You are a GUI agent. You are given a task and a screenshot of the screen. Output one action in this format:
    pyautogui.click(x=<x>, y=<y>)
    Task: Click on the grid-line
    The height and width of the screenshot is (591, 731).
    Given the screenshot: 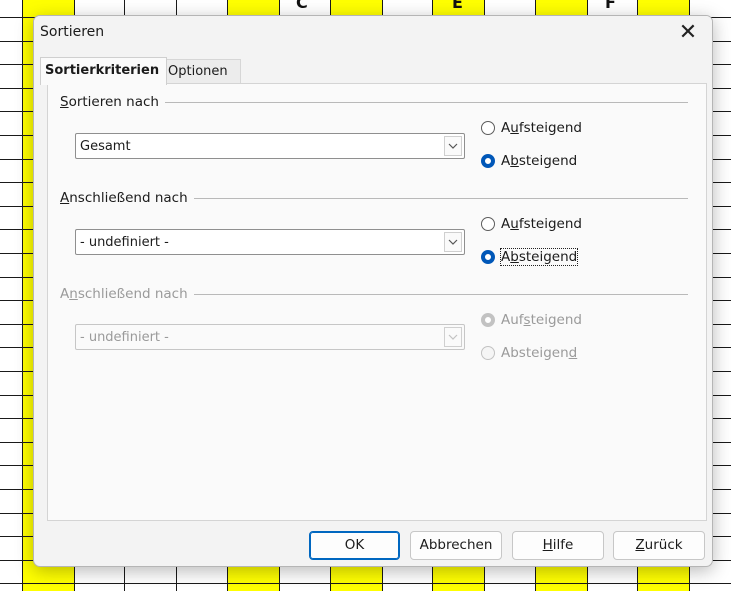 What is the action you would take?
    pyautogui.click(x=365, y=583)
    